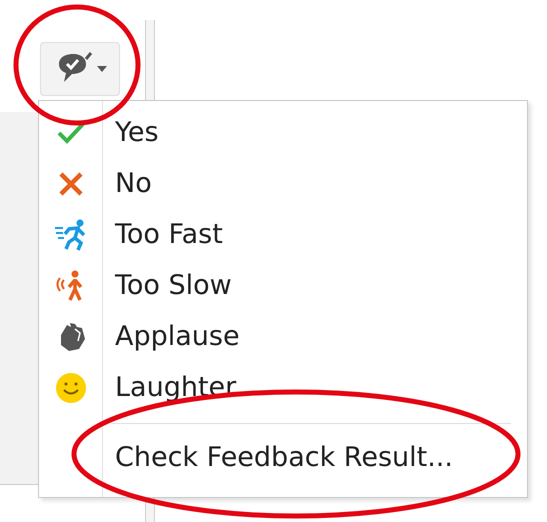 The image size is (547, 522). I want to click on menu-item: Applause, so click(283, 336).